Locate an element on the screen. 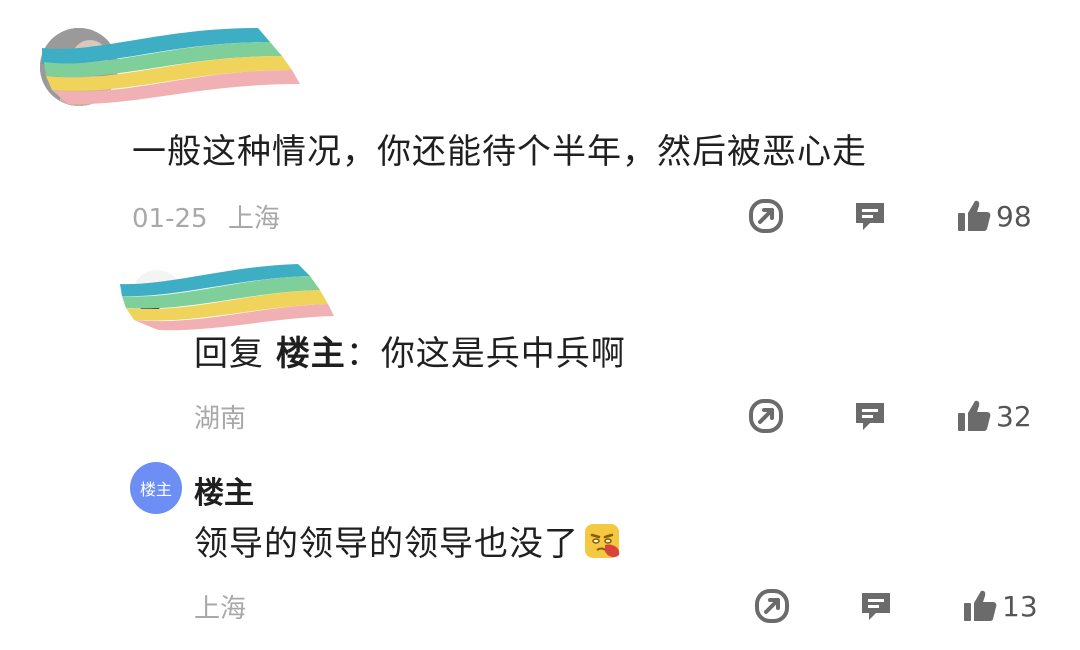  like-button: 98 is located at coordinates (994, 216).